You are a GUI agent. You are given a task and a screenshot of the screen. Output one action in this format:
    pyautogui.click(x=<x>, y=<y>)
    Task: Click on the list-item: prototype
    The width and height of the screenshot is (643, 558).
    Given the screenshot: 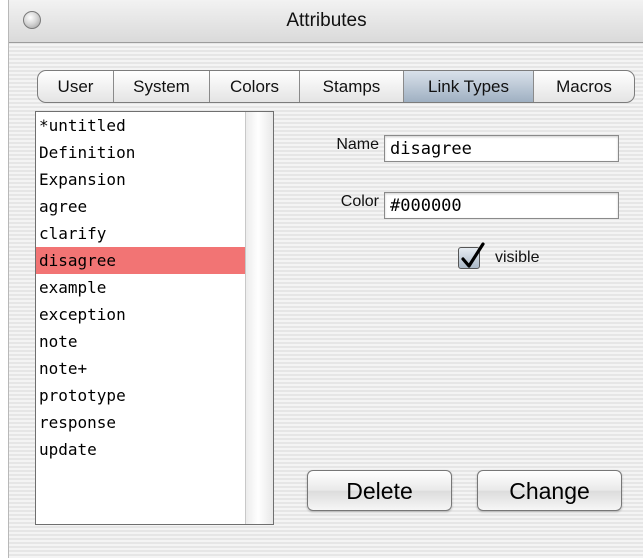 What is the action you would take?
    pyautogui.click(x=141, y=395)
    